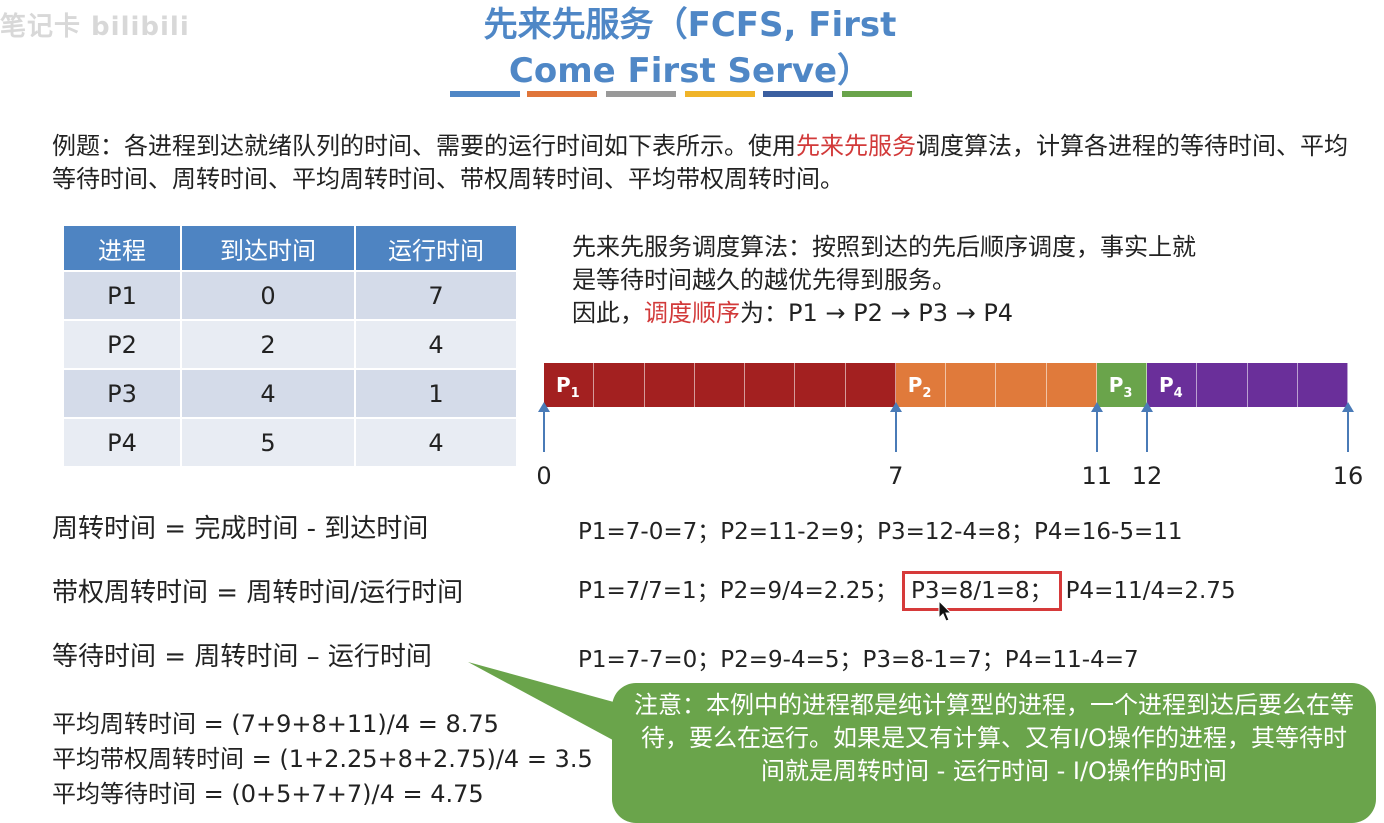  I want to click on description-line-3: 因此，调度顺序为：P1 → P2 → P3 → P4, so click(962, 313).